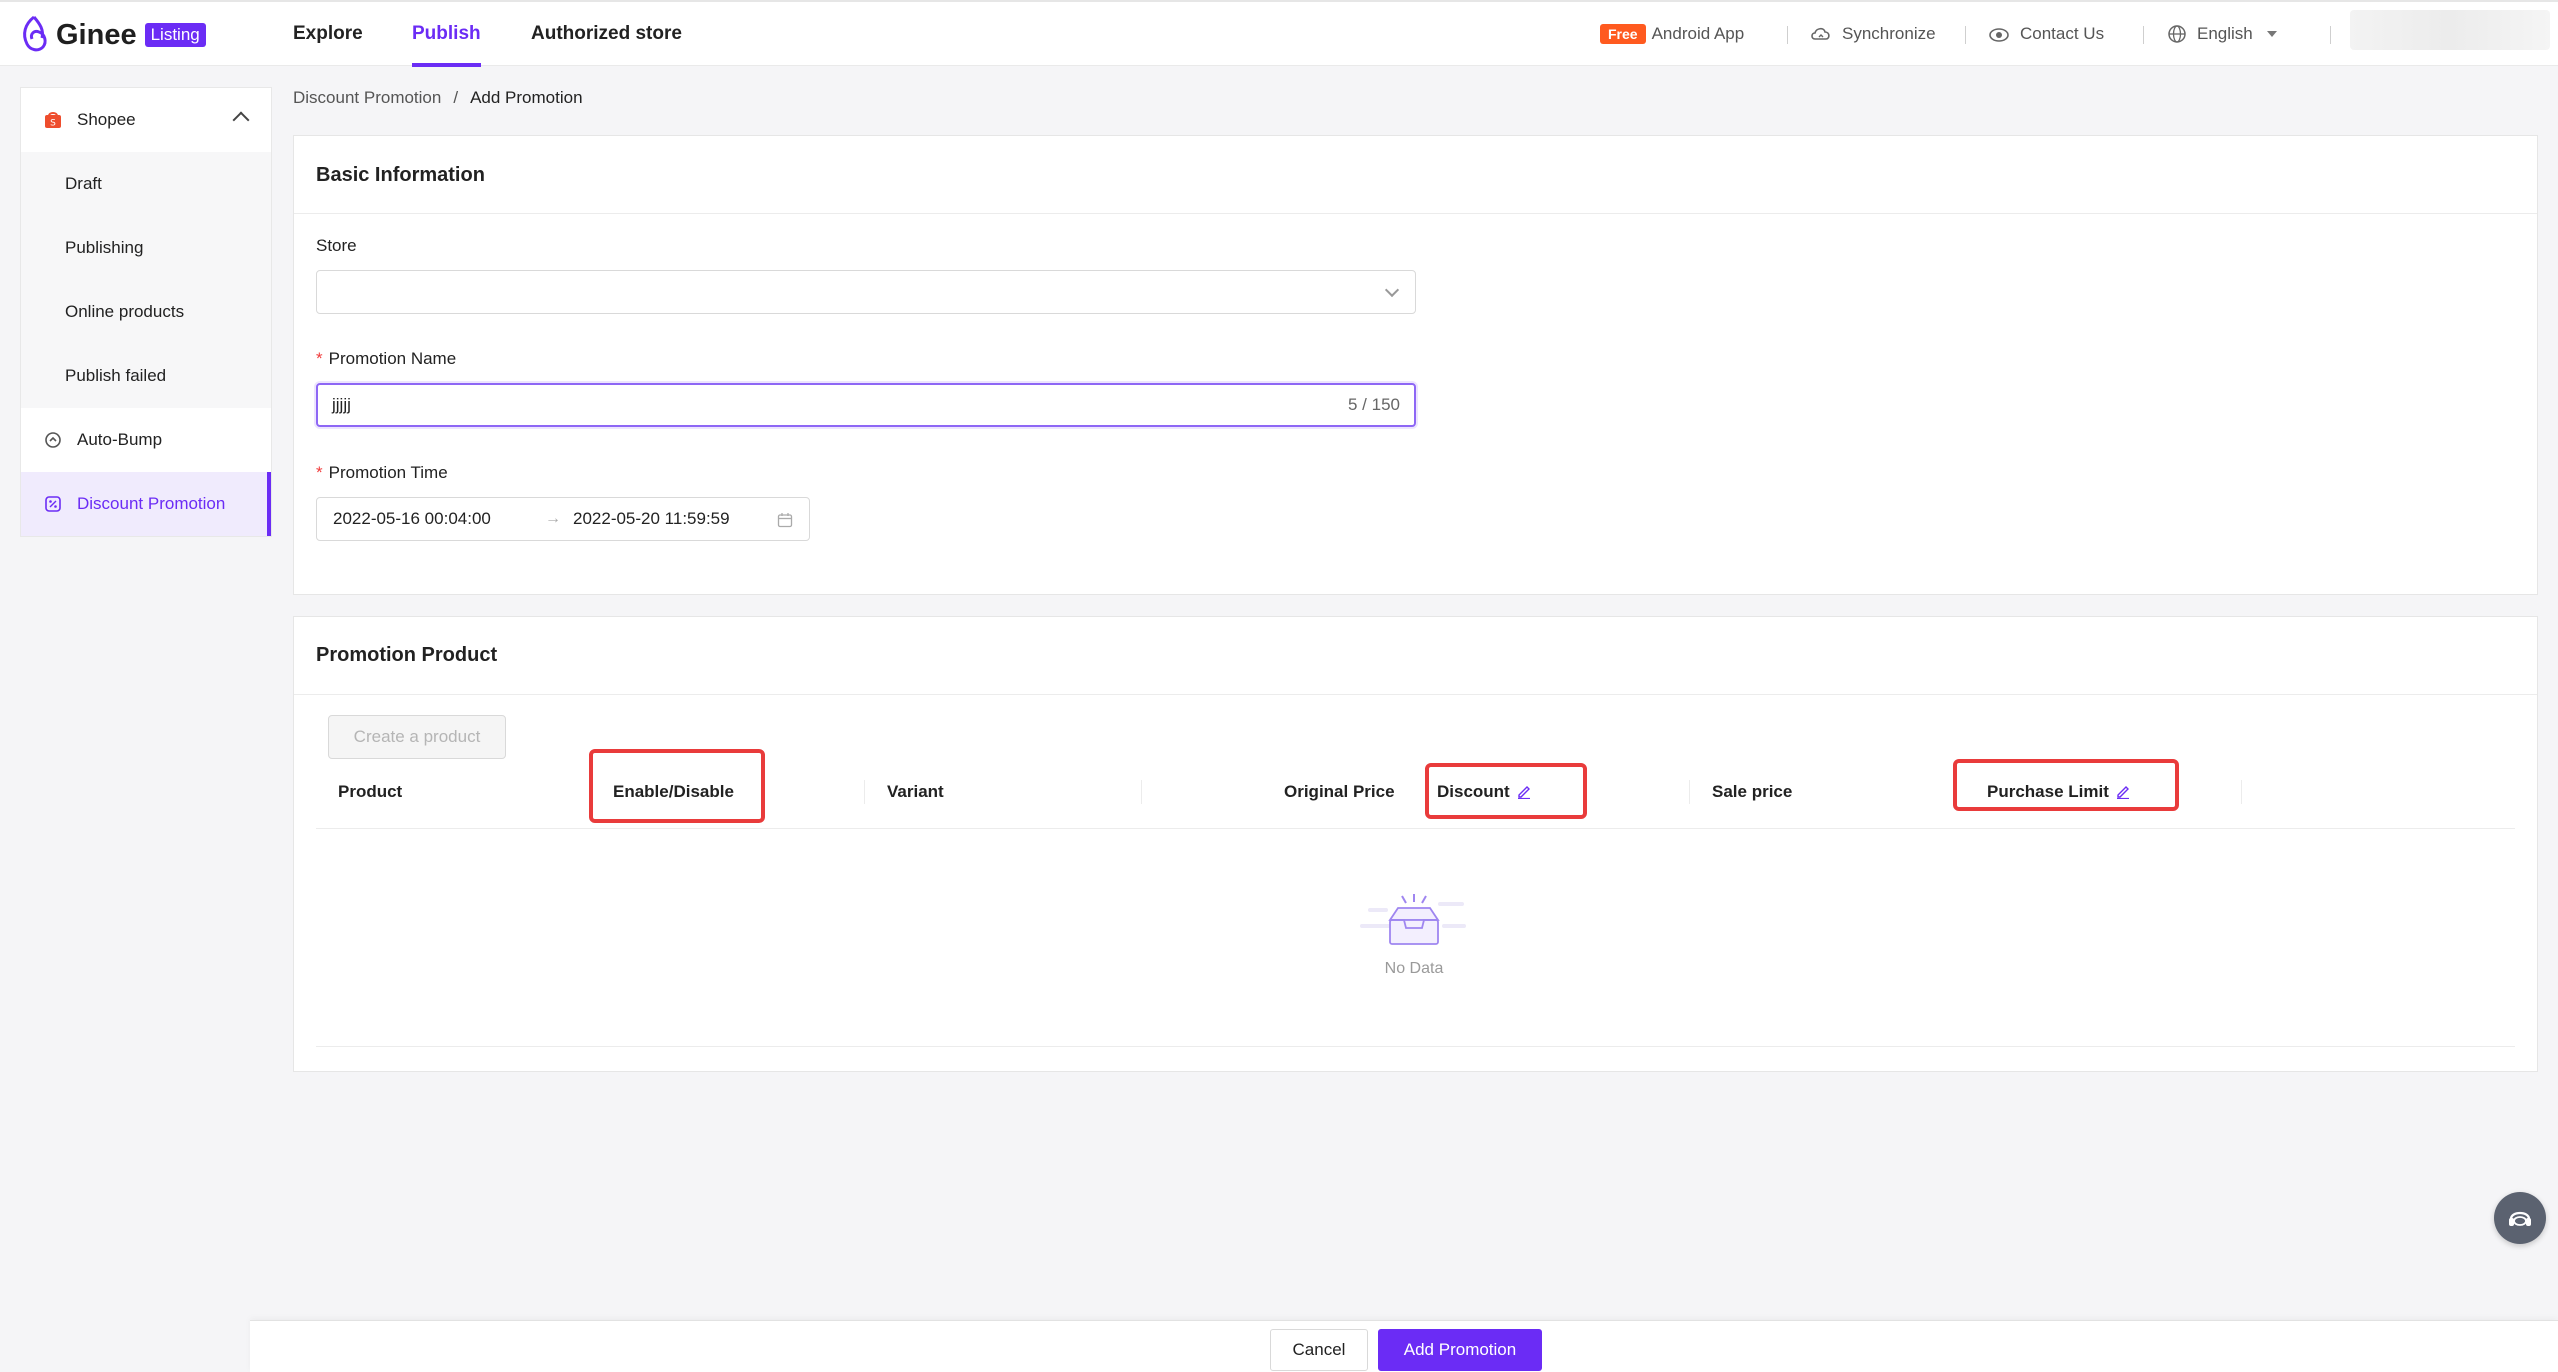 The width and height of the screenshot is (2558, 1372). What do you see at coordinates (1339, 791) in the screenshot?
I see `column-header-original-price: Original Price` at bounding box center [1339, 791].